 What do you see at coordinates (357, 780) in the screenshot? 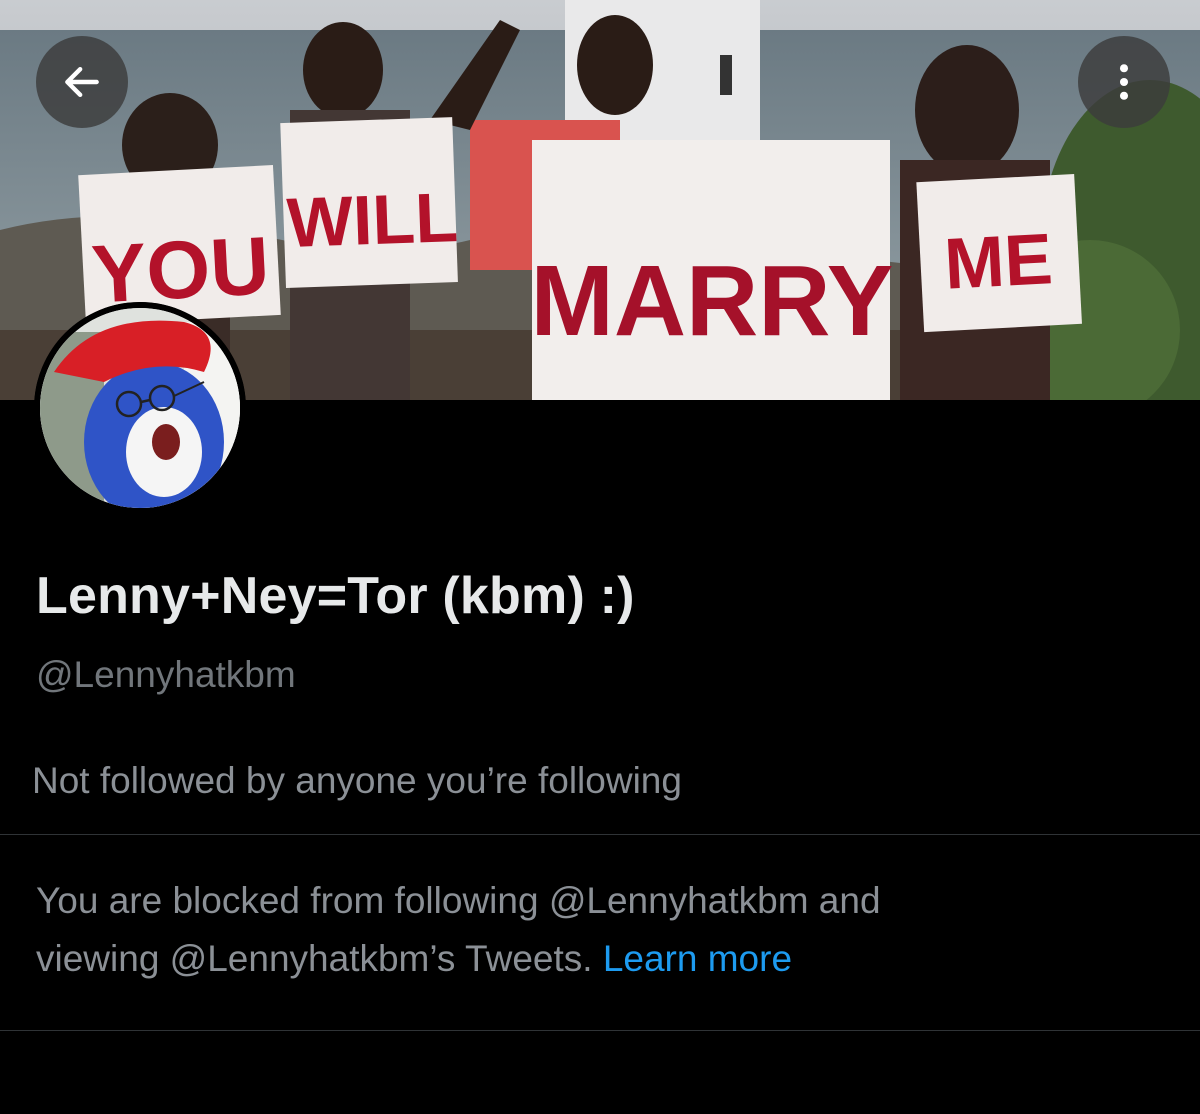
I see `followers-context: Not followed by anyone you’re following` at bounding box center [357, 780].